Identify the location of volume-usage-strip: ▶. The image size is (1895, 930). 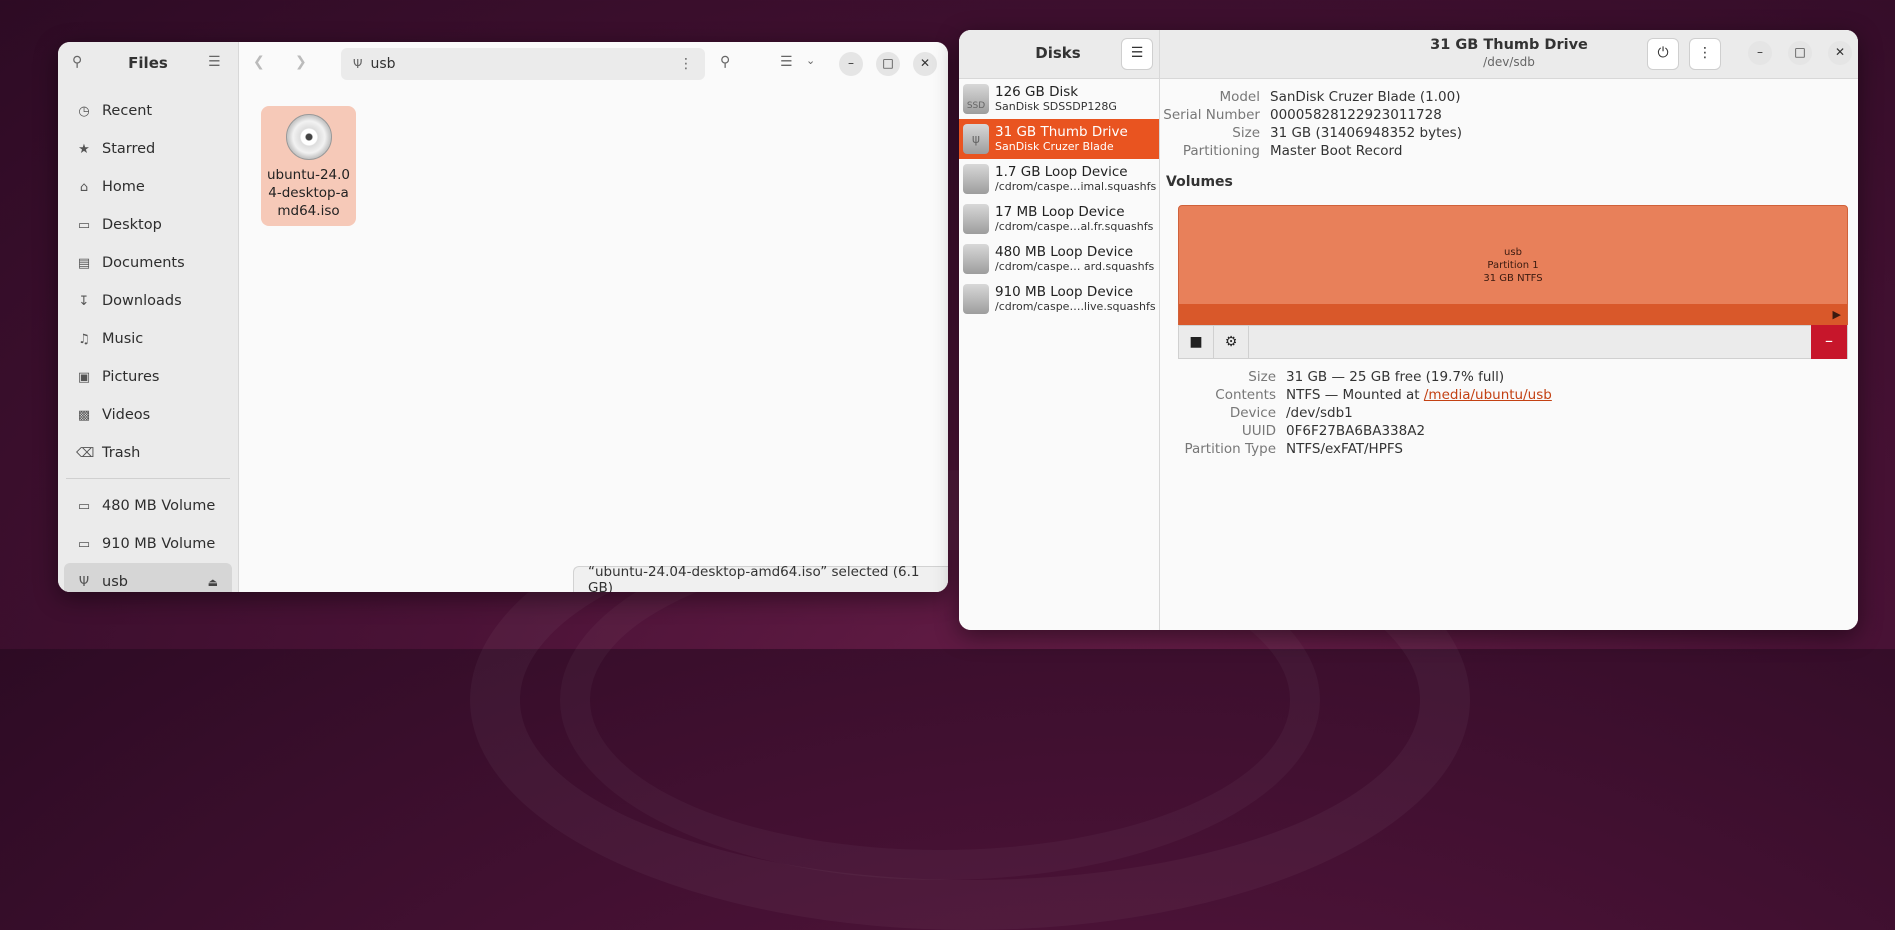
(1513, 315).